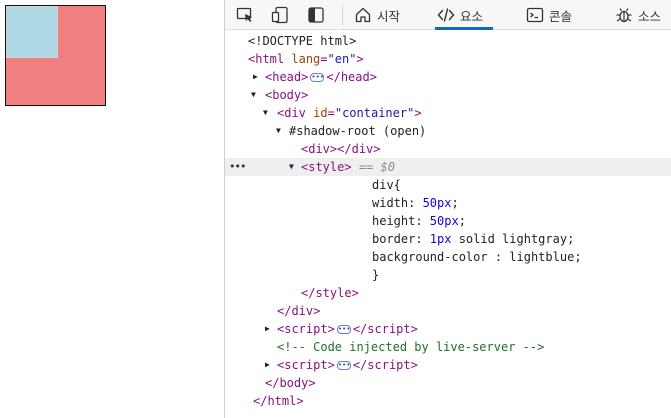 This screenshot has height=418, width=671. Describe the element at coordinates (448, 41) in the screenshot. I see `dom-node-doctype: <!DOCTYPE html>` at that location.